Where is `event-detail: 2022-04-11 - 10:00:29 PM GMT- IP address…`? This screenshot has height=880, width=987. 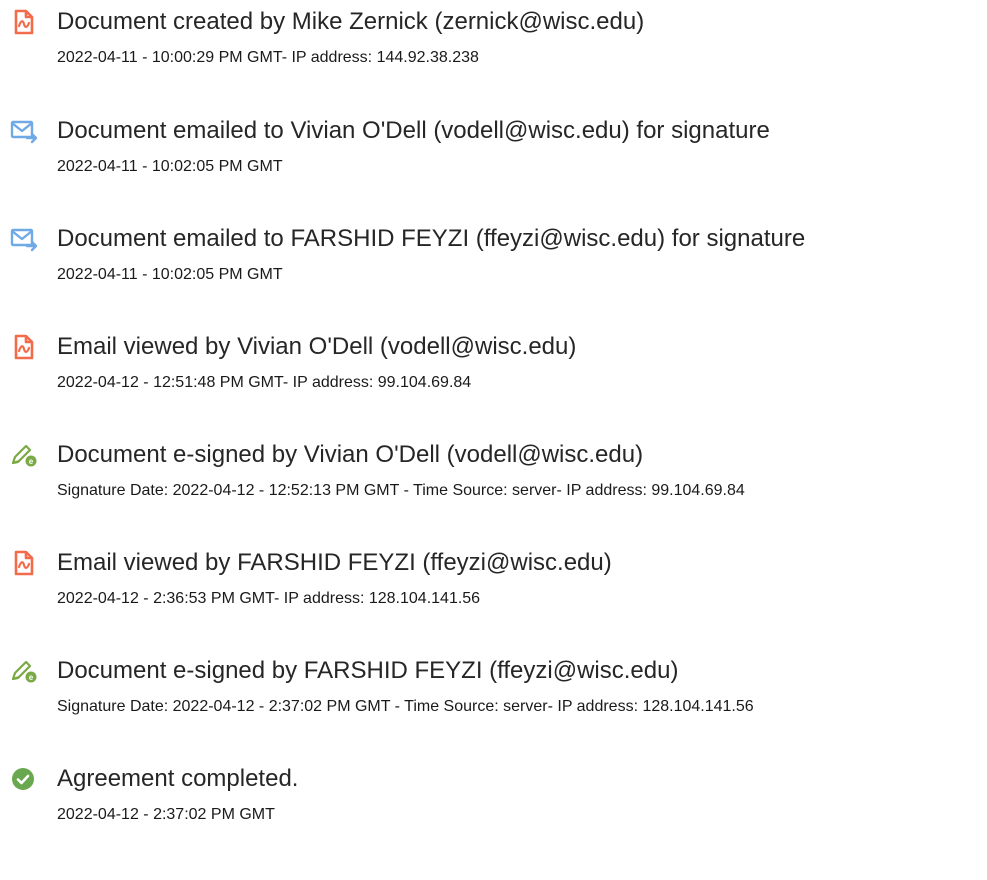
event-detail: 2022-04-11 - 10:00:29 PM GMT- IP address… is located at coordinates (268, 57).